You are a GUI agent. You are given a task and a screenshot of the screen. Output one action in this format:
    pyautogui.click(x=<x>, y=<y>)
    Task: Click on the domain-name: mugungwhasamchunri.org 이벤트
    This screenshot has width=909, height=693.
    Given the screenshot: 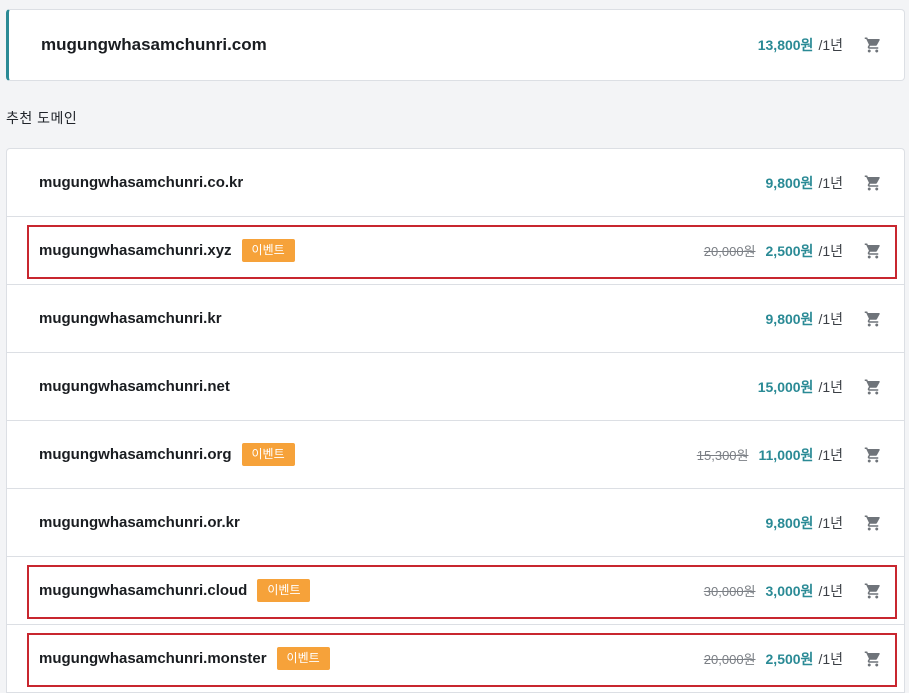 What is the action you would take?
    pyautogui.click(x=167, y=454)
    